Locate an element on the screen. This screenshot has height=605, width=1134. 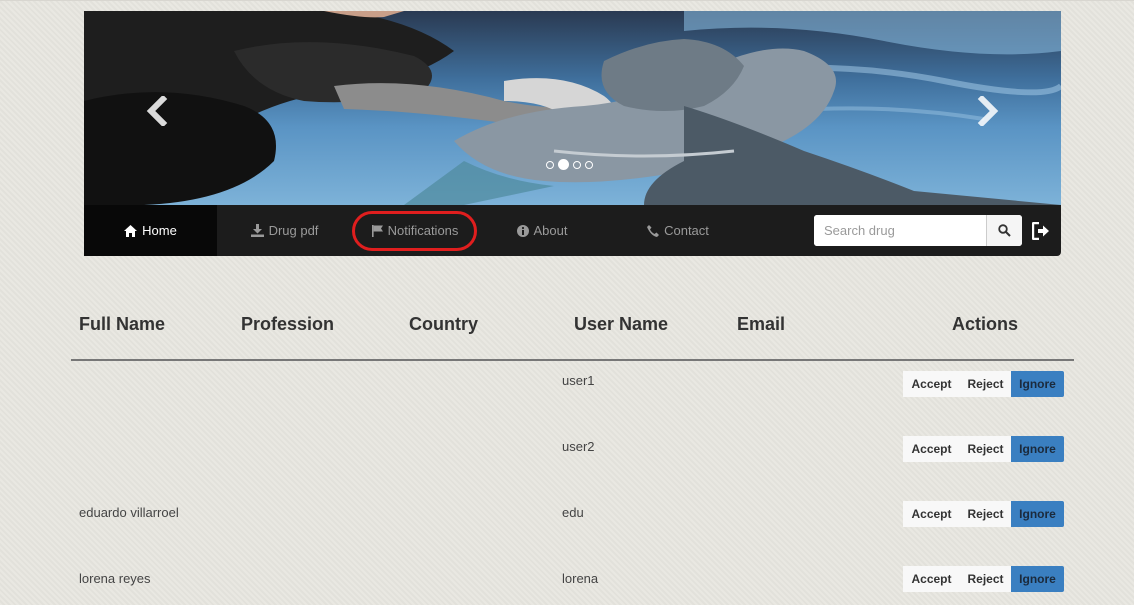
nav-contact-label: Contact is located at coordinates (686, 230).